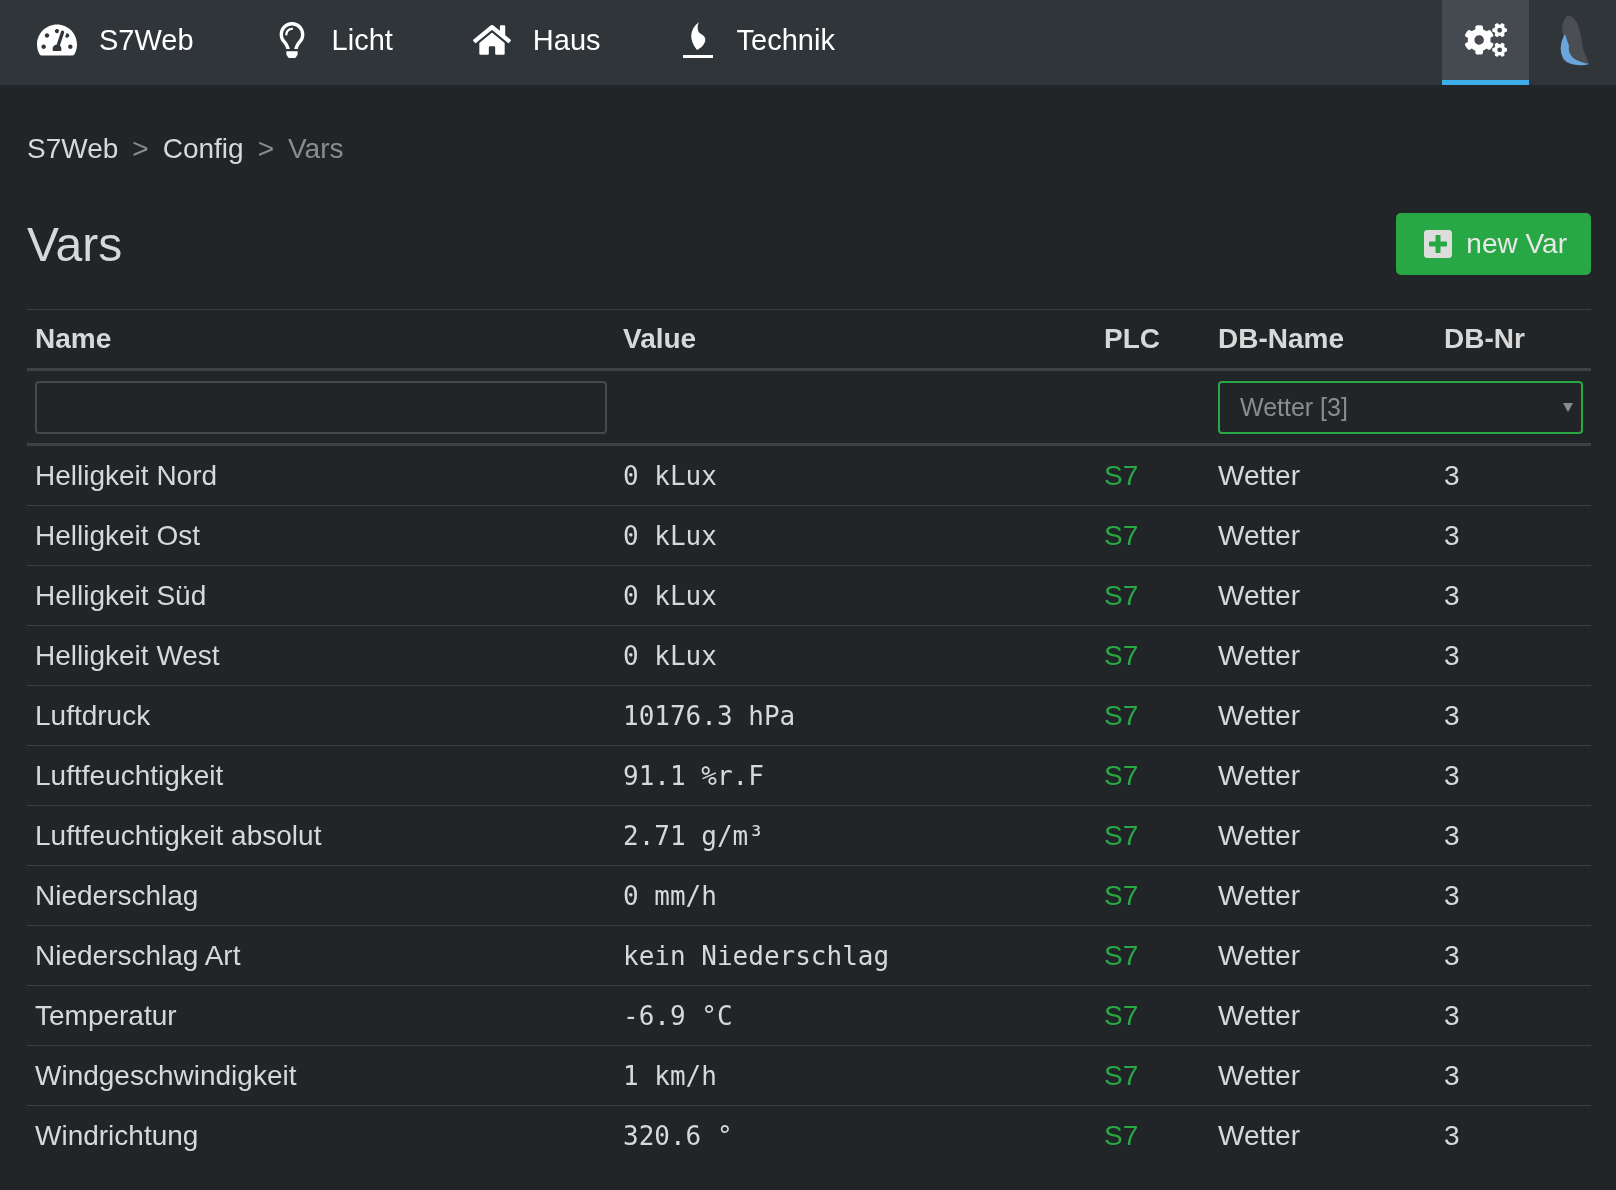 This screenshot has height=1190, width=1616. Describe the element at coordinates (321, 655) in the screenshot. I see `table-cell: Helligkeit West` at that location.